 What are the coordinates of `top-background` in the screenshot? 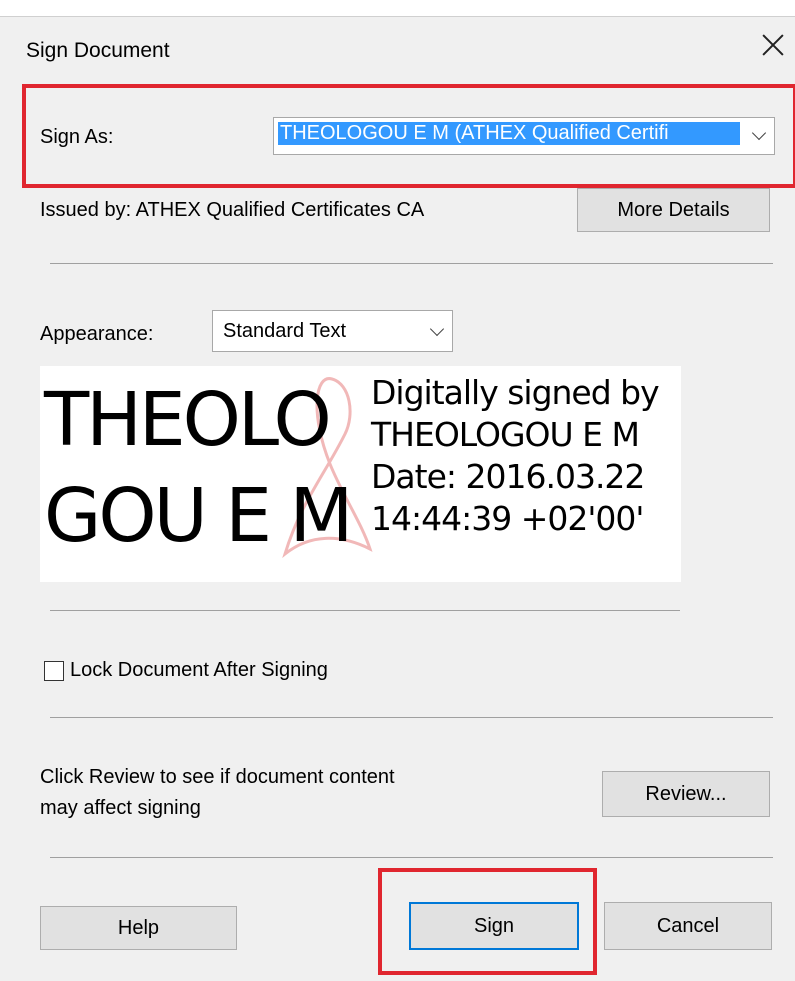 It's located at (397, 8).